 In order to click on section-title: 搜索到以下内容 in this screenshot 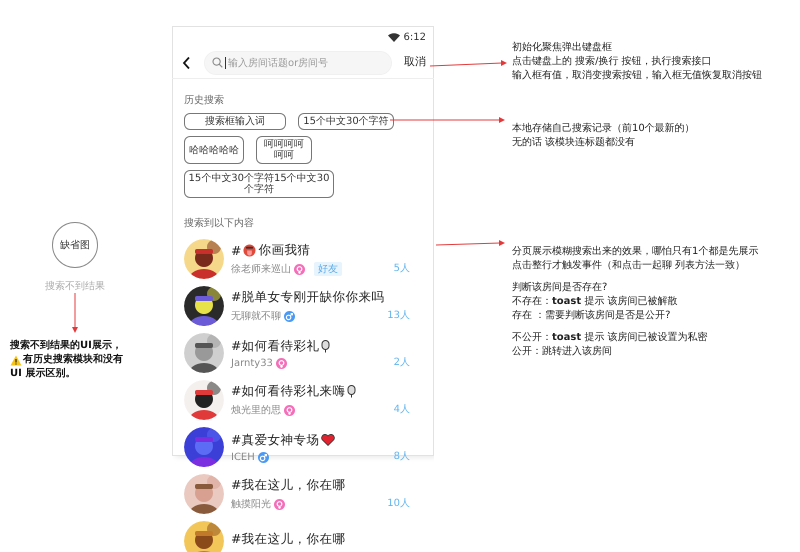, I will do `click(219, 223)`.